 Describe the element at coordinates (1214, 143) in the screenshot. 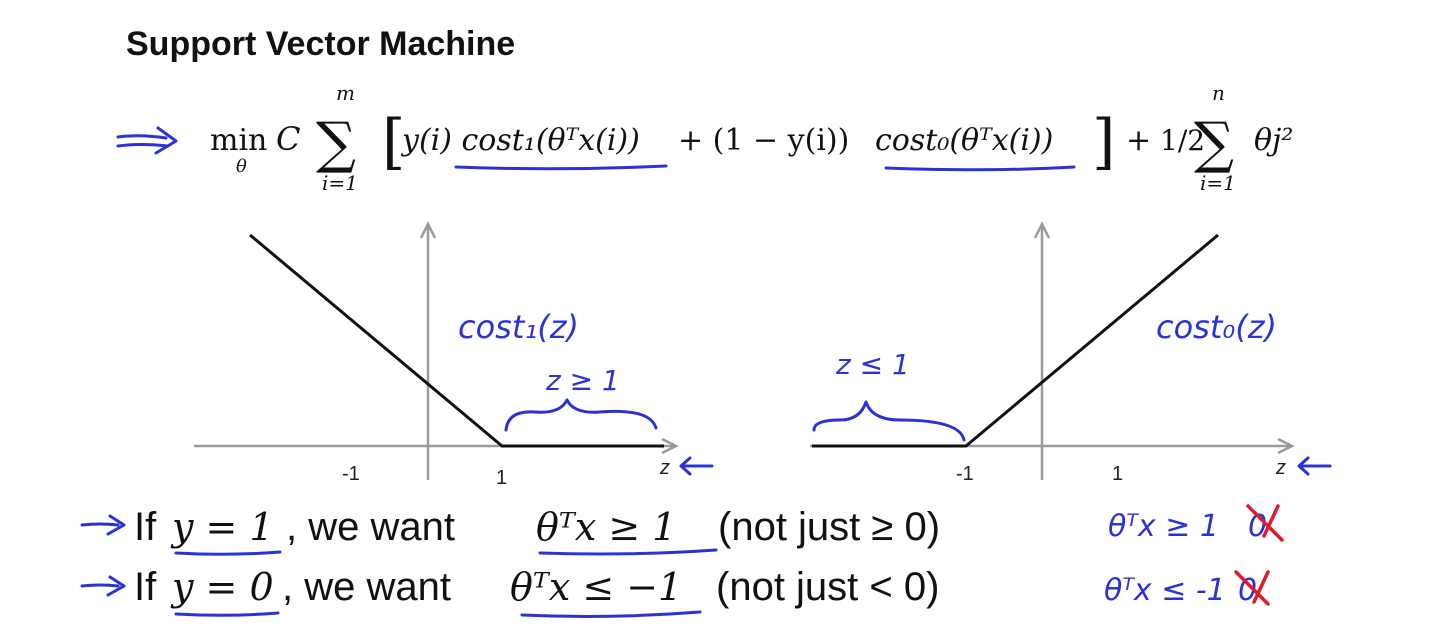

I see `formula-sigma2: ∑` at that location.